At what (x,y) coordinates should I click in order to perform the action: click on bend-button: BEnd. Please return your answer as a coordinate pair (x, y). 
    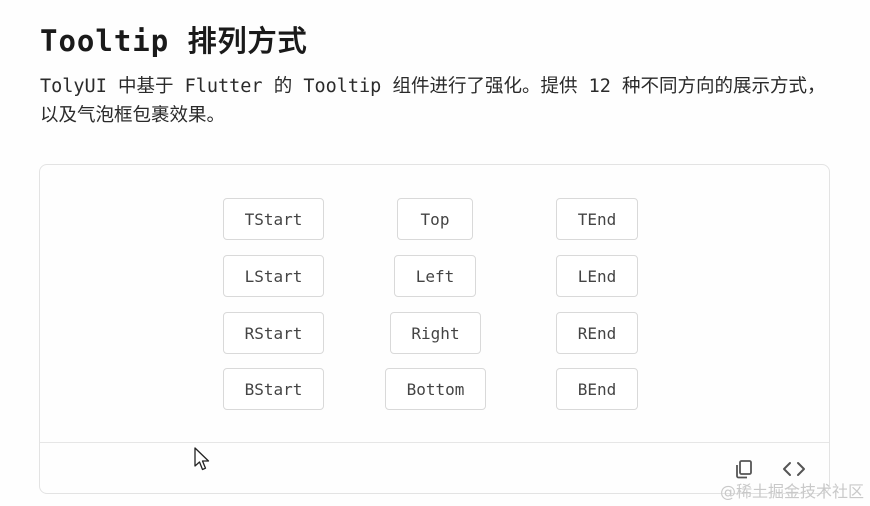
    Looking at the image, I should click on (597, 389).